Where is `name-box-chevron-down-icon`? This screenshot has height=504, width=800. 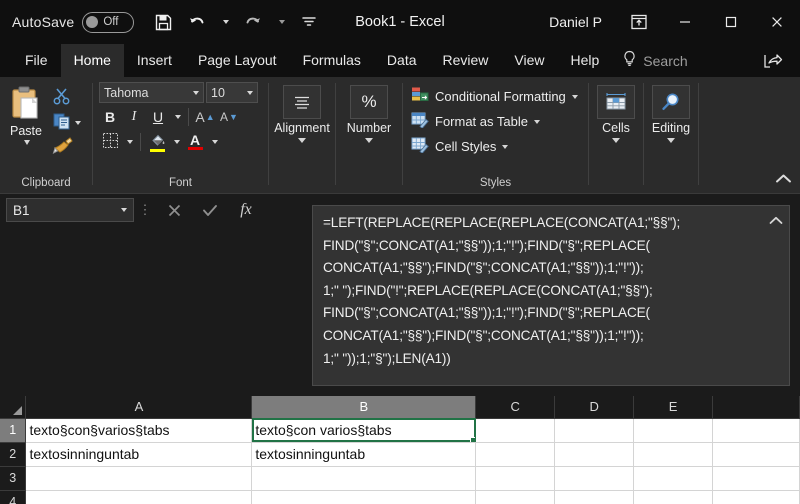 name-box-chevron-down-icon is located at coordinates (124, 210).